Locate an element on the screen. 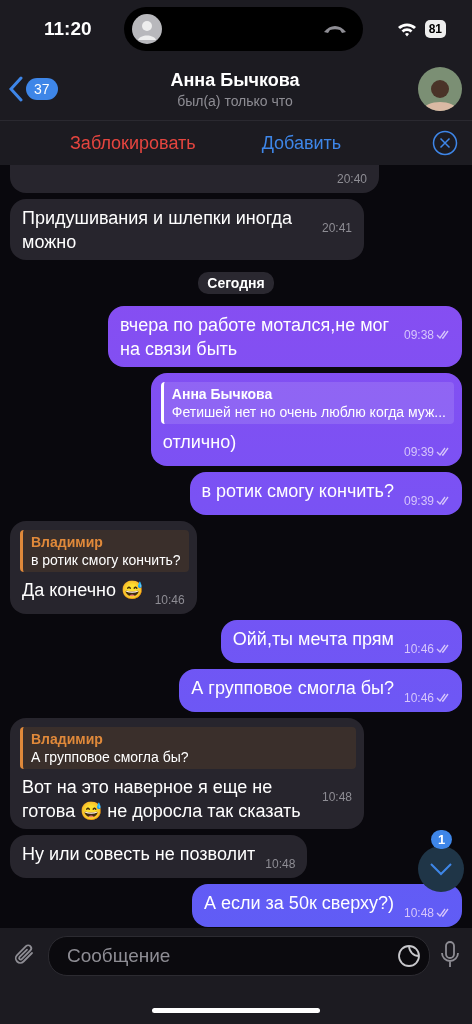 Image resolution: width=472 pixels, height=1024 pixels. contact-name: Анна Бычкова is located at coordinates (235, 80).